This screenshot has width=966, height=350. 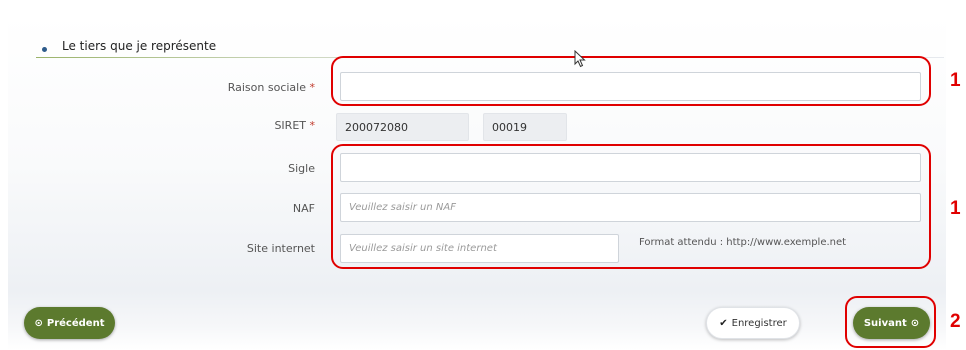 I want to click on annotation-number-1b: 1, so click(x=955, y=208).